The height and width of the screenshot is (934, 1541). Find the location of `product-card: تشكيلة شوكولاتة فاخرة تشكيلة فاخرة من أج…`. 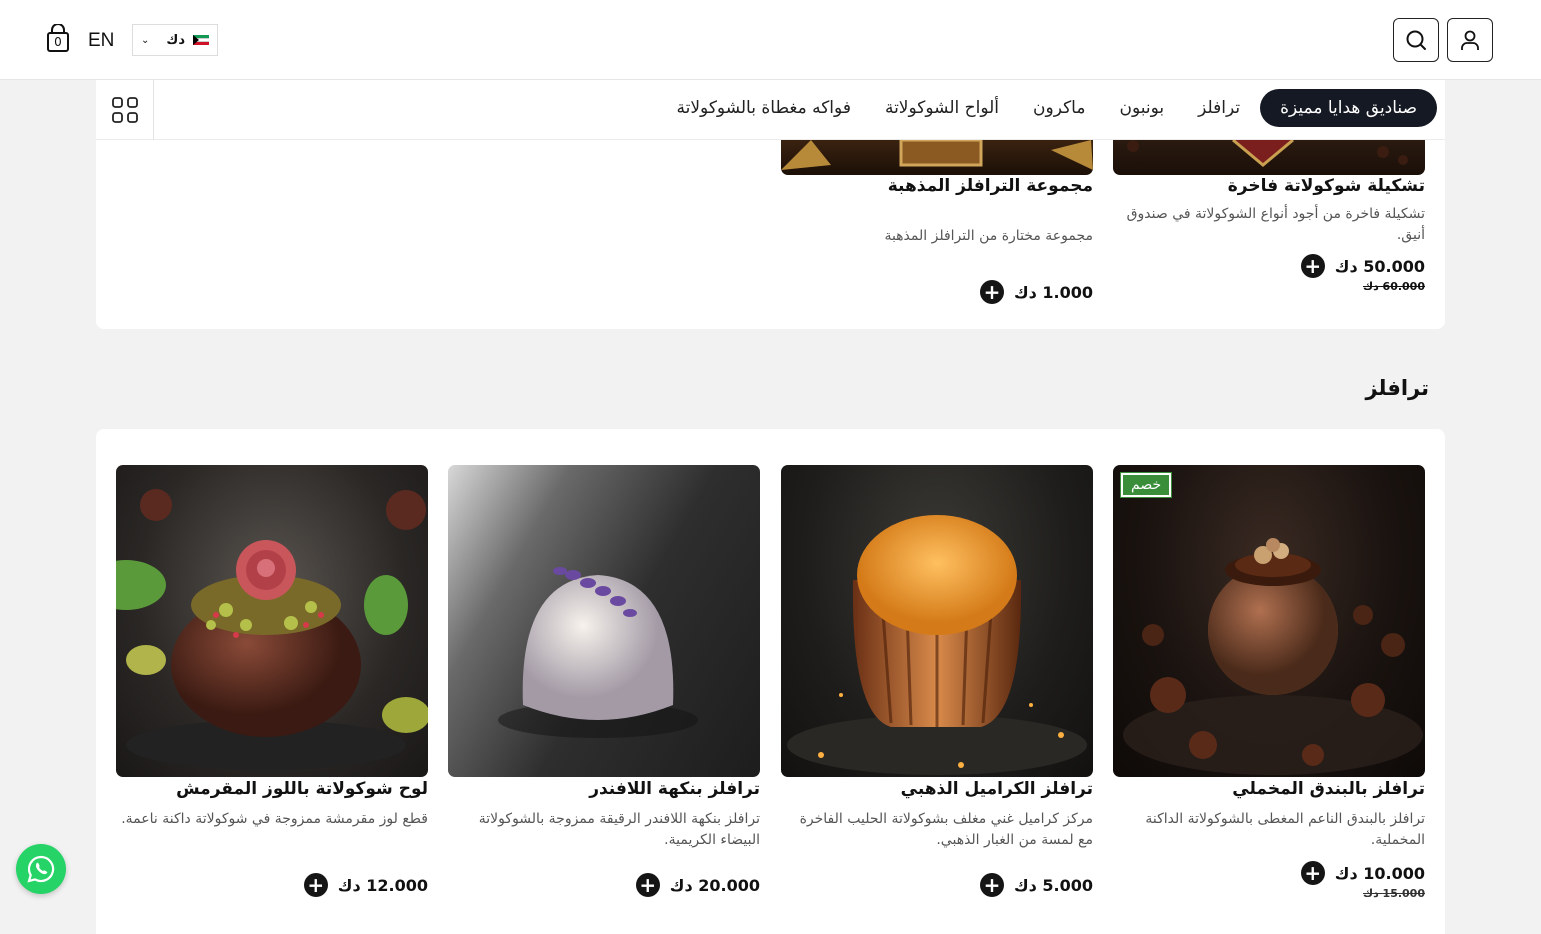

product-card: تشكيلة شوكولاتة فاخرة تشكيلة فاخرة من أج… is located at coordinates (1269, 234).